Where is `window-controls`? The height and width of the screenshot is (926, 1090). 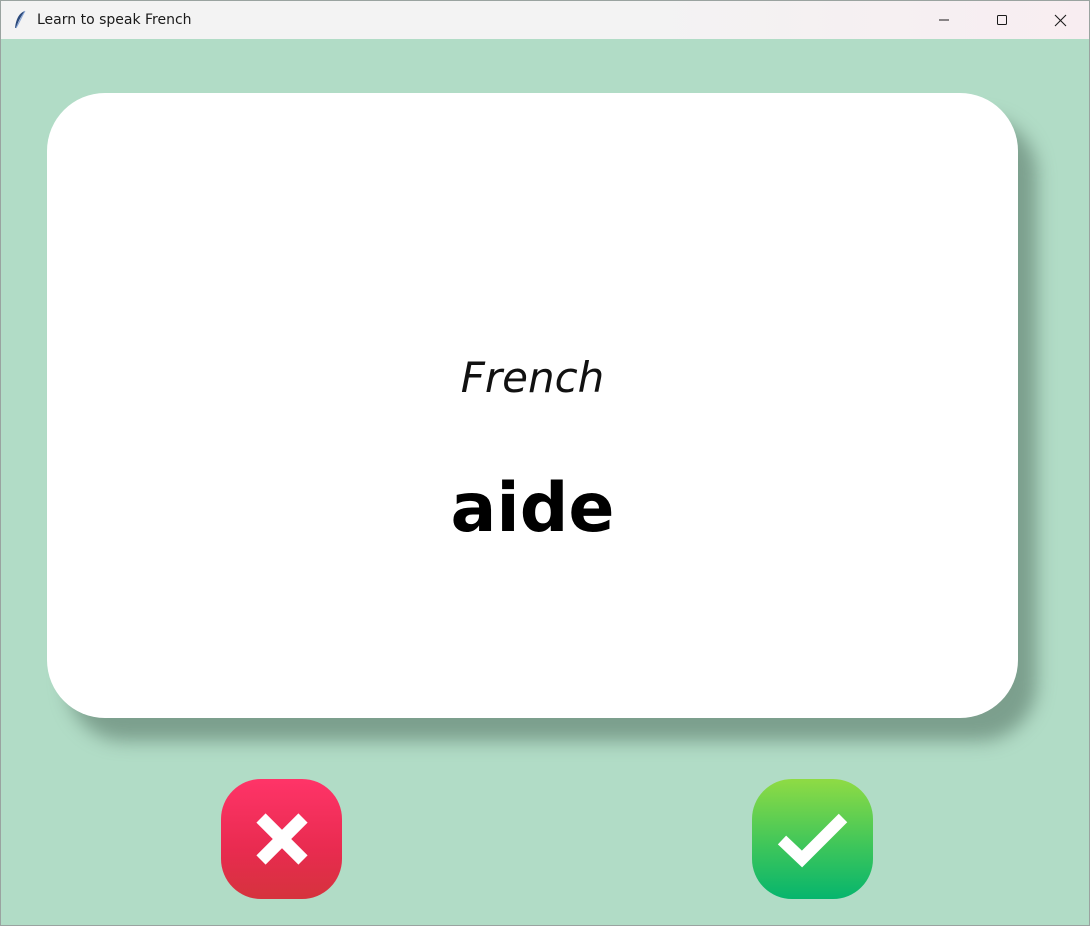
window-controls is located at coordinates (1002, 20).